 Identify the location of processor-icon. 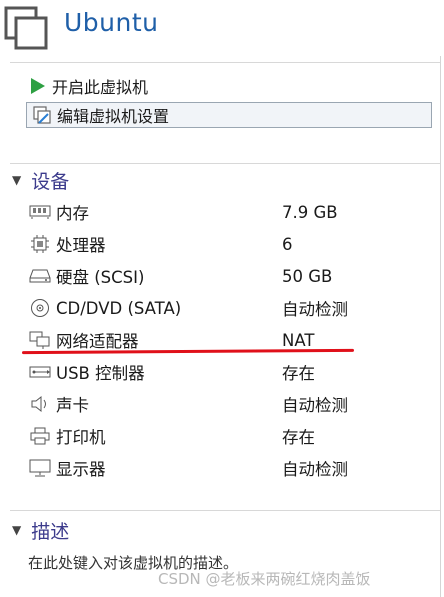
(40, 244).